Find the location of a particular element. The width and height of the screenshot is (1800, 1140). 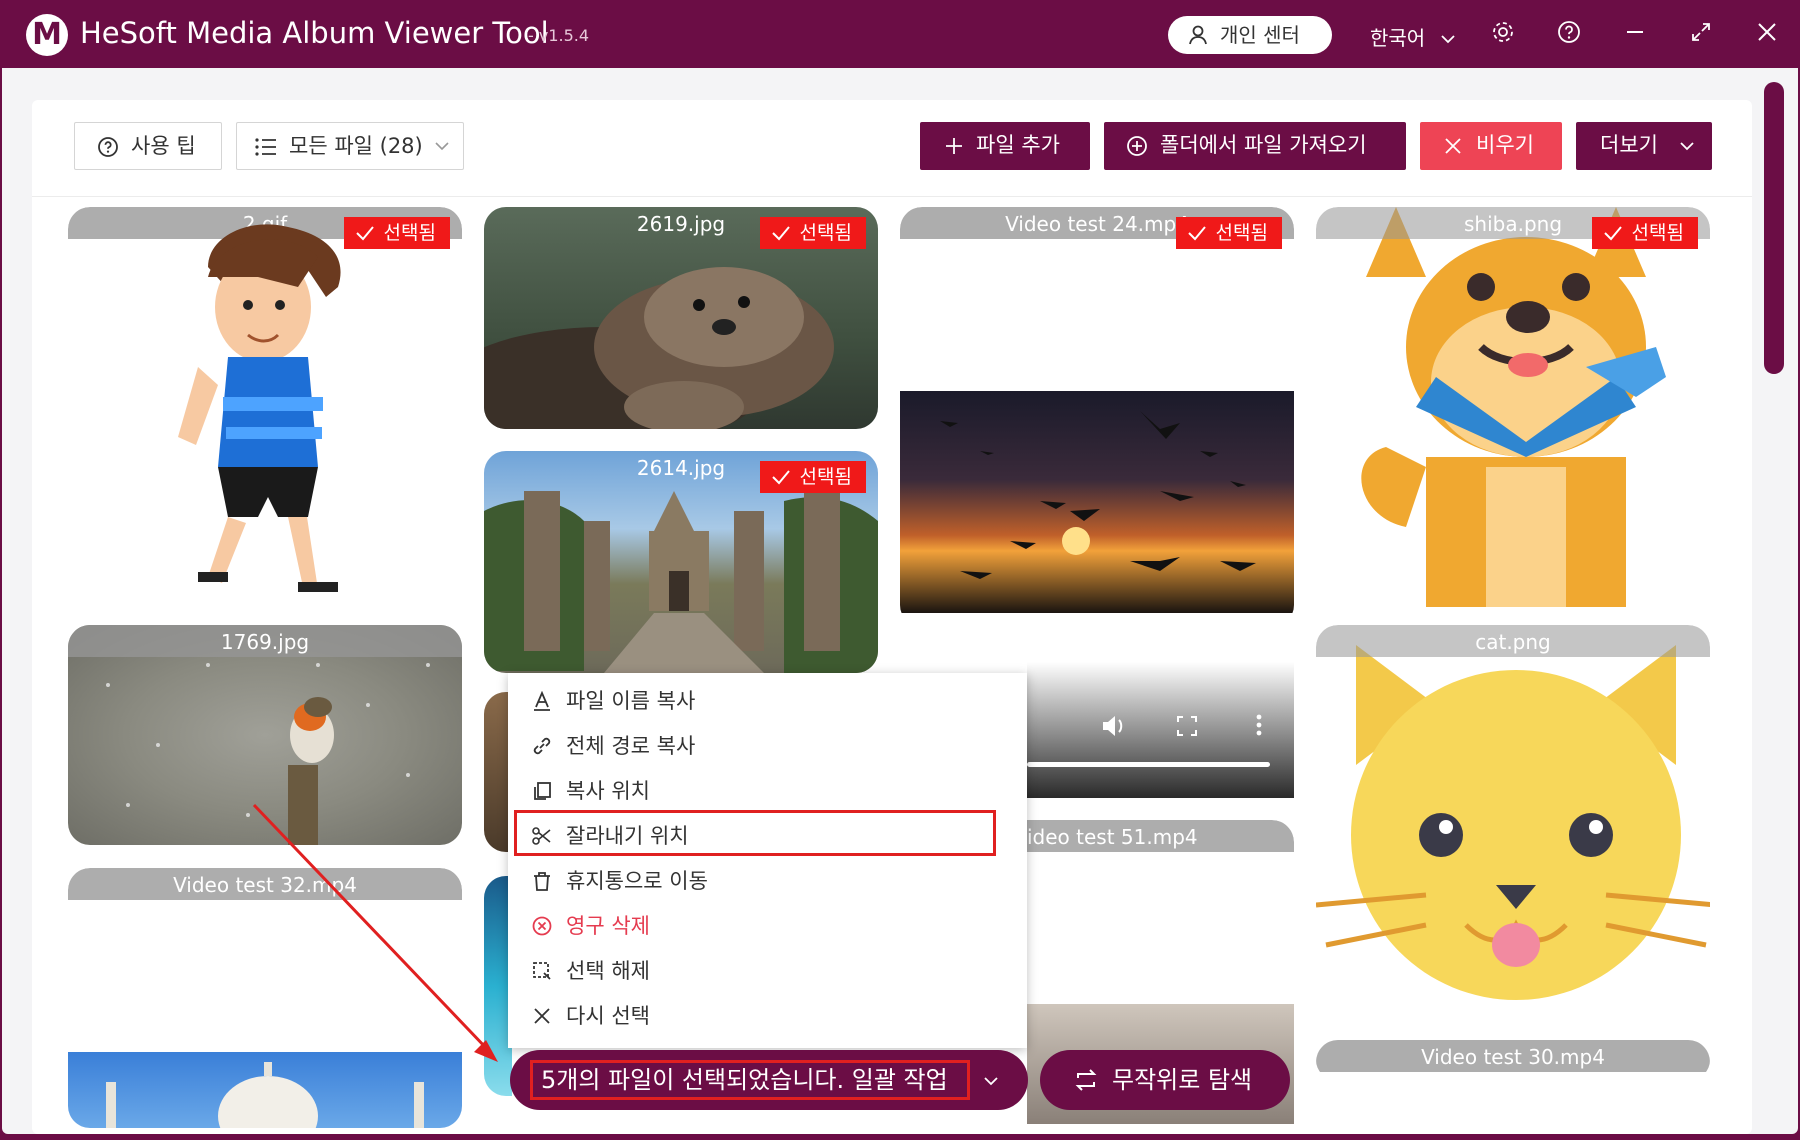

add-file-button: 파일 추가 is located at coordinates (1005, 146).